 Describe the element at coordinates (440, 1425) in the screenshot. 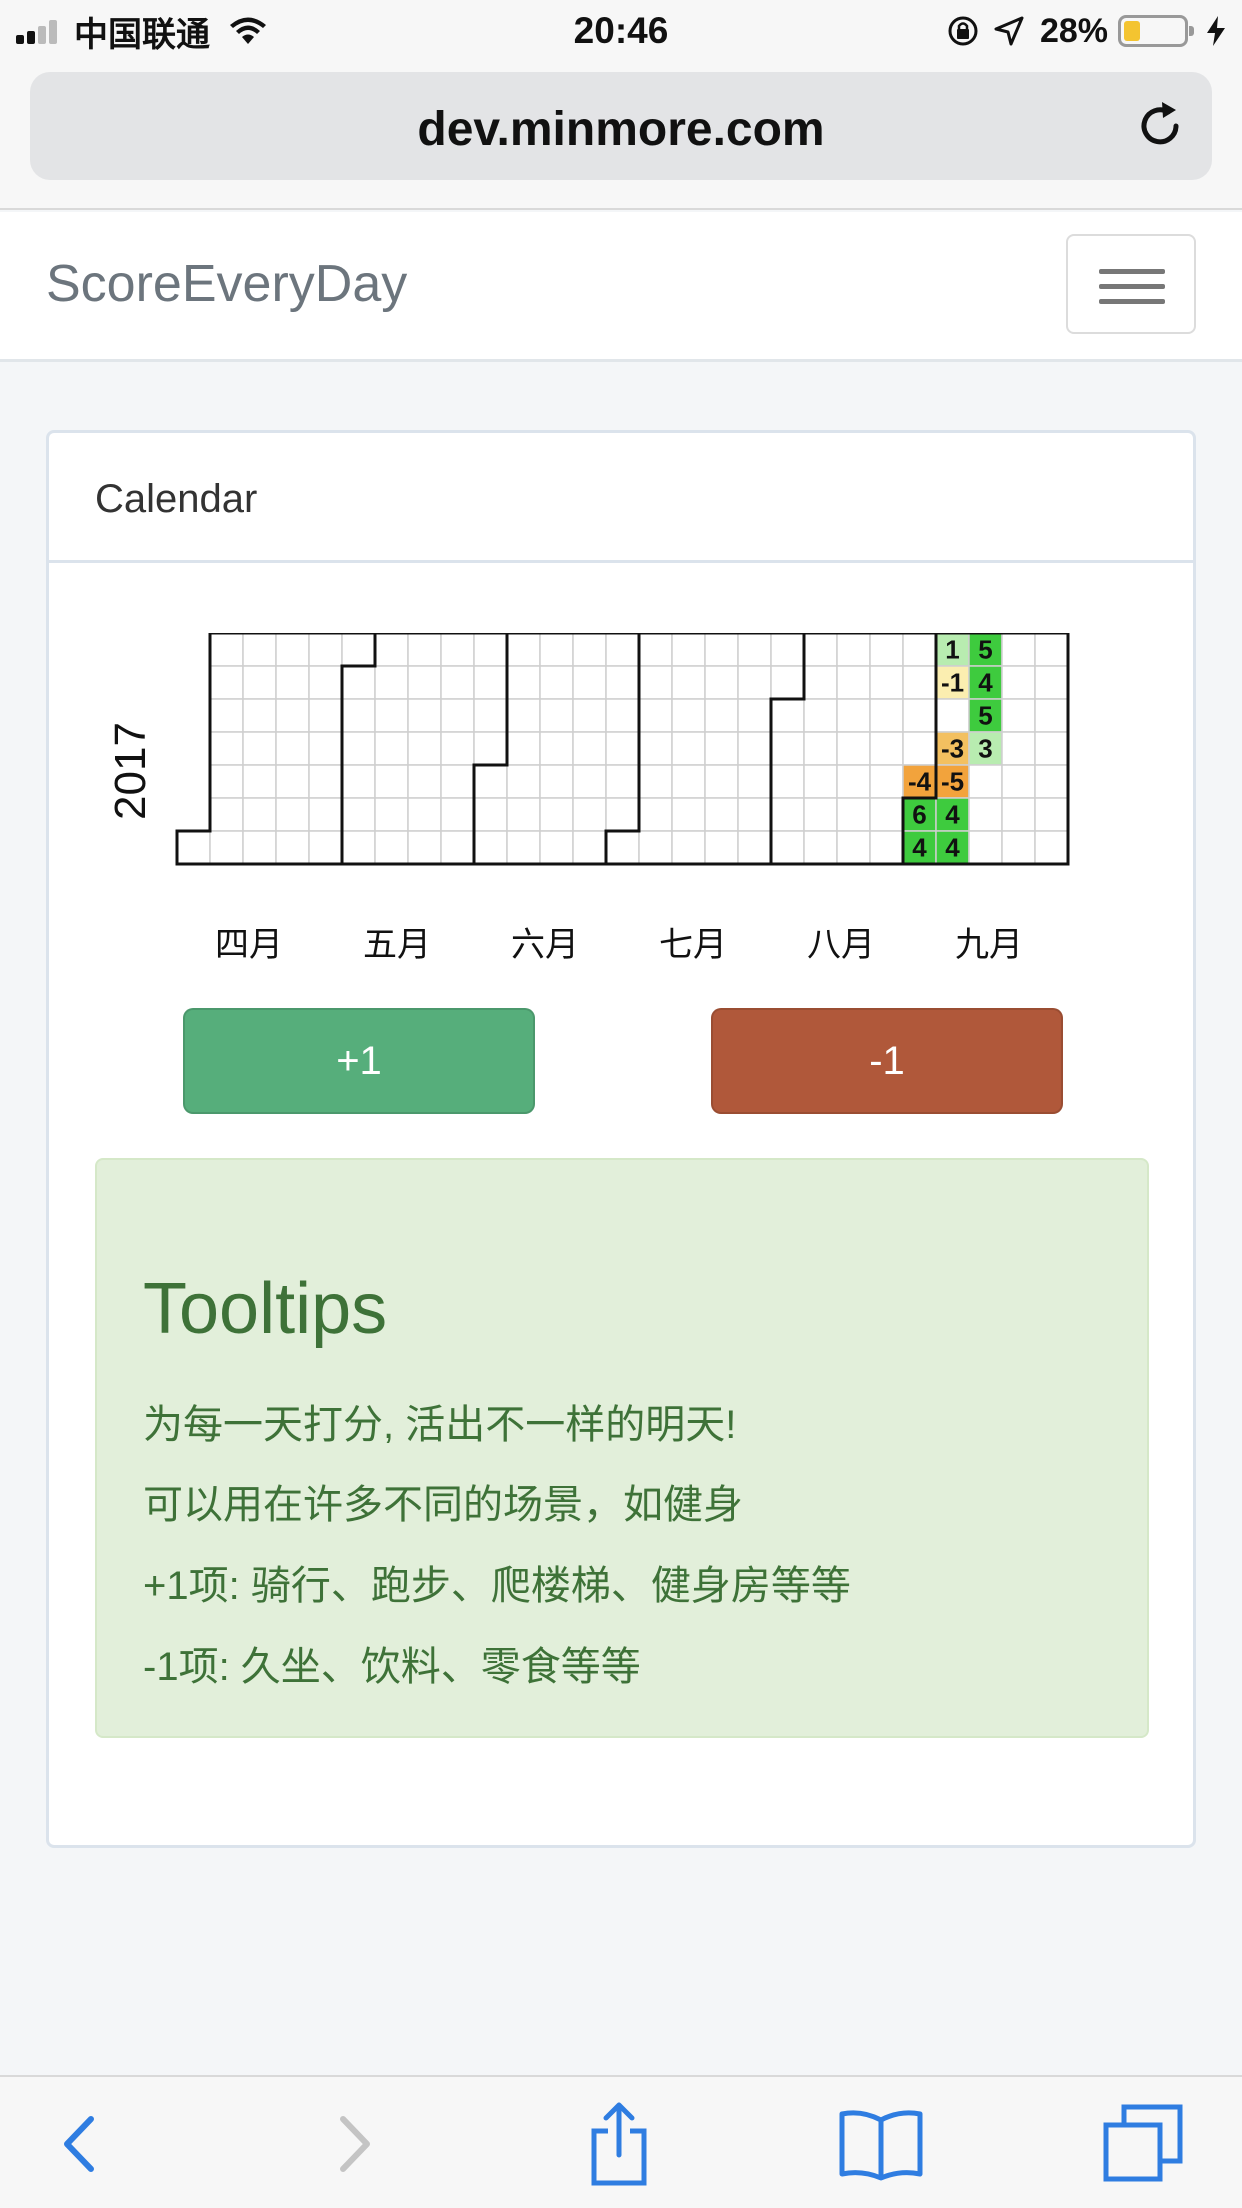

I see `tooltip-line: 为每一天打分, 活出不一样的明天!` at that location.